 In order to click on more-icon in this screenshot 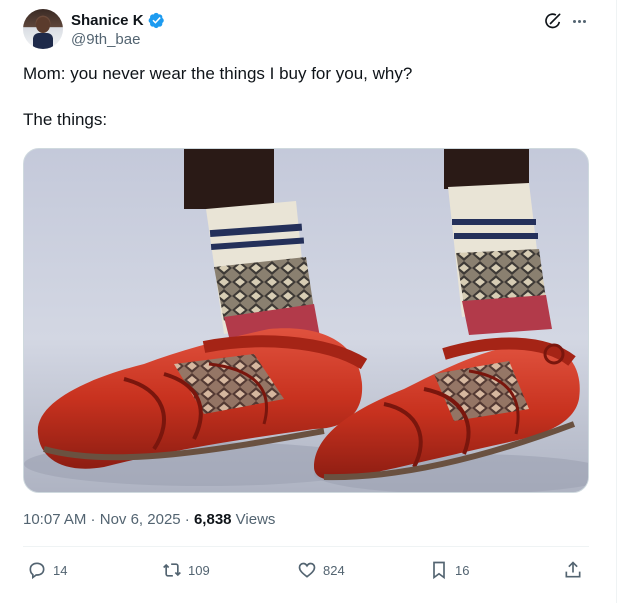, I will do `click(579, 21)`.